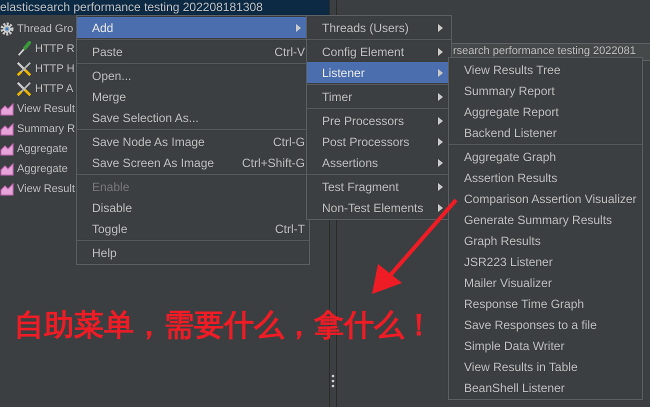 Image resolution: width=650 pixels, height=407 pixels. What do you see at coordinates (289, 141) in the screenshot?
I see `shortcut-label: Ctrl-G` at bounding box center [289, 141].